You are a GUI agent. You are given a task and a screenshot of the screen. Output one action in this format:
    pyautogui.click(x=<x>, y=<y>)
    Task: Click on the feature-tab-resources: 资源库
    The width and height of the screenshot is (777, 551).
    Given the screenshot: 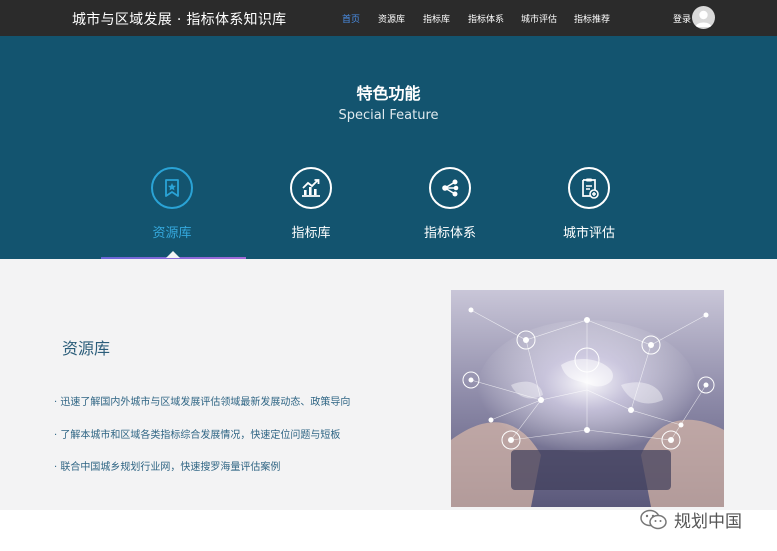 What is the action you would take?
    pyautogui.click(x=172, y=204)
    